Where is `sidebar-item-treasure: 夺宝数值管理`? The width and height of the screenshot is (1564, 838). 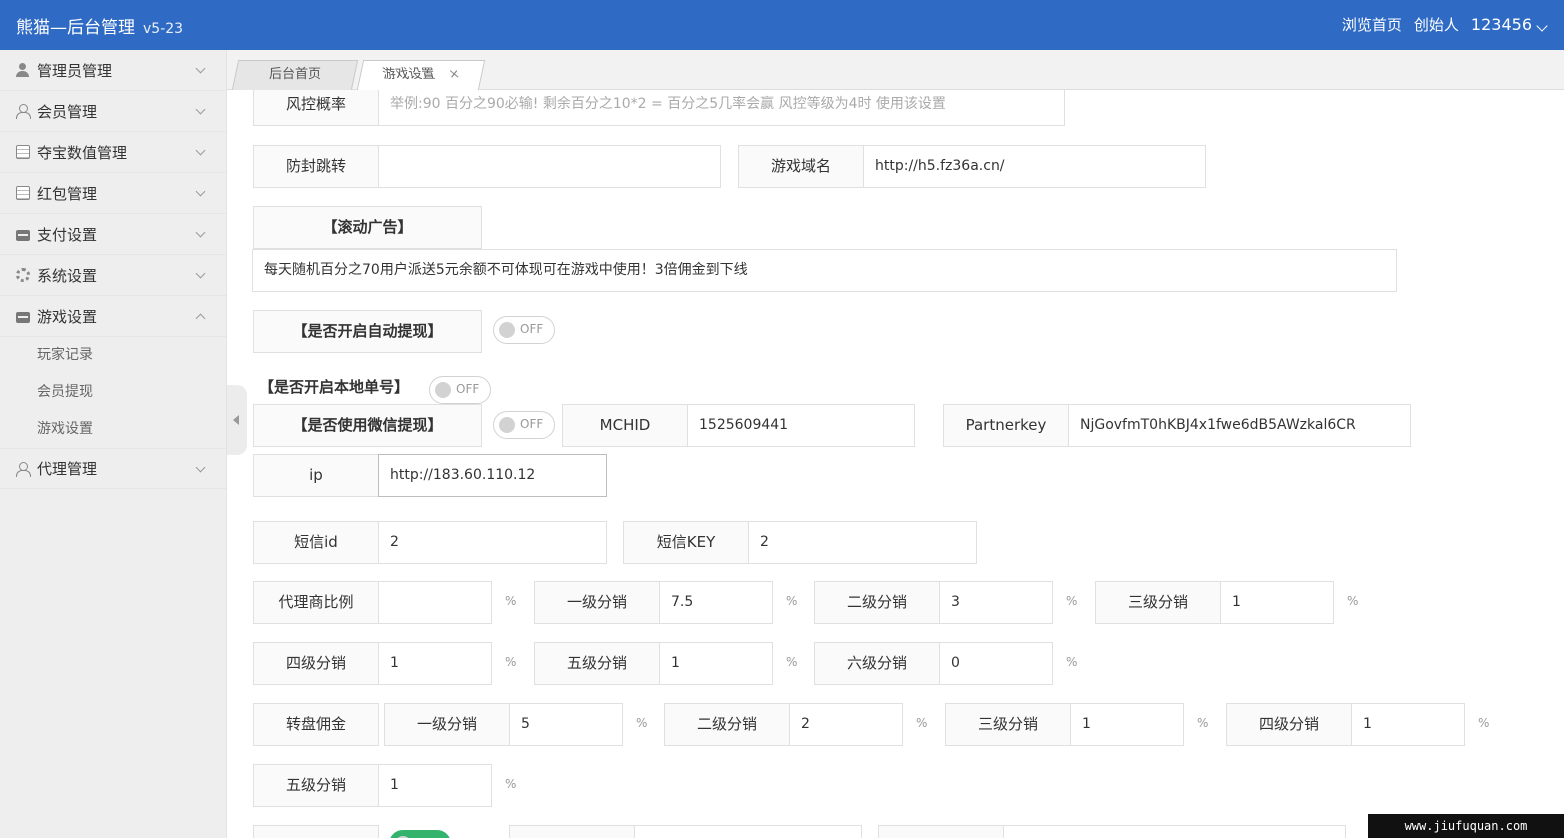 sidebar-item-treasure: 夺宝数值管理 is located at coordinates (113, 152).